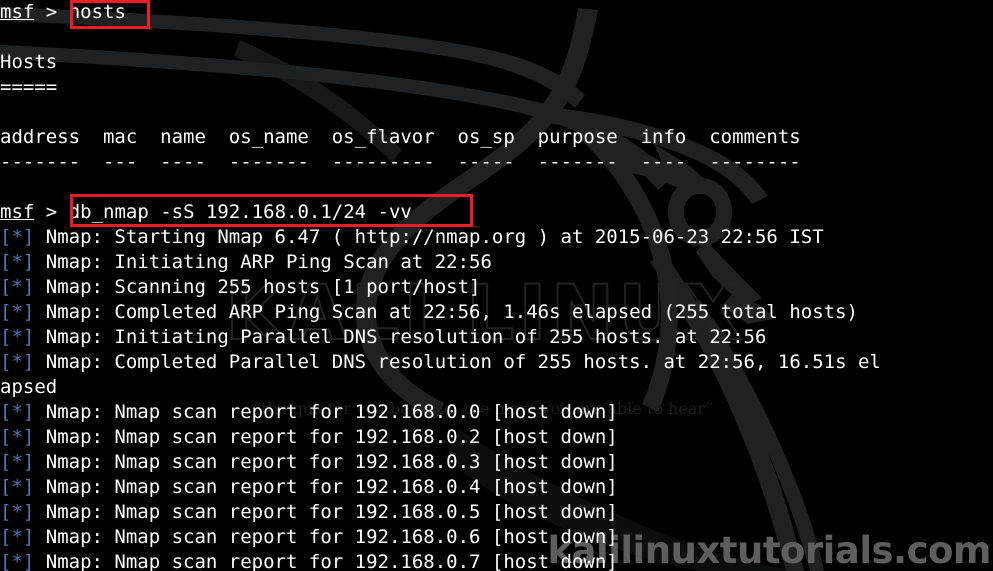 The image size is (993, 571). I want to click on command-line-hosts: msf > hosts, so click(496, 12).